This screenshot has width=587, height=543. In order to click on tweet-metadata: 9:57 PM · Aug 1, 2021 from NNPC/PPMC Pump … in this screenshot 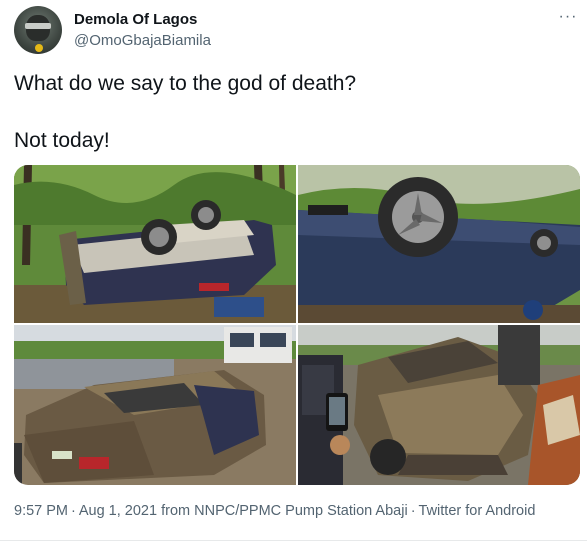, I will do `click(274, 511)`.